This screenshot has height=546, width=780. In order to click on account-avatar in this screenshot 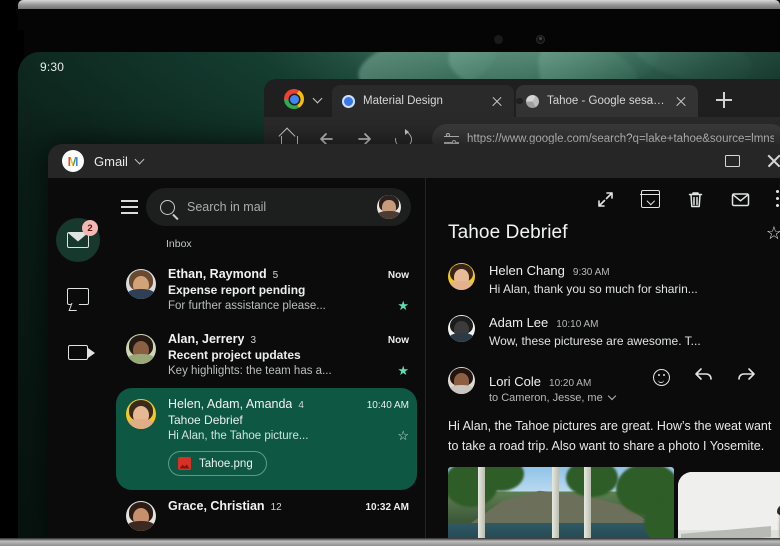, I will do `click(389, 207)`.